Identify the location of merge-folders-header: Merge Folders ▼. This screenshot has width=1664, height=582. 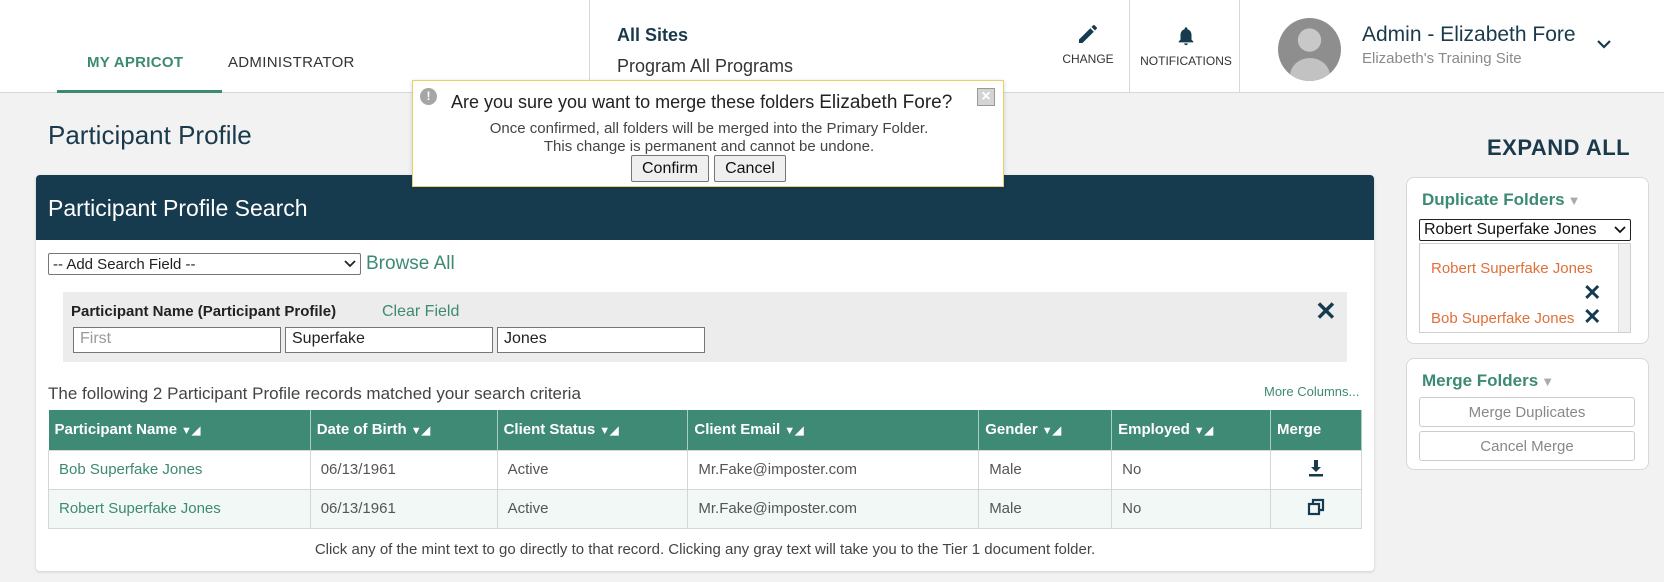
(1488, 381).